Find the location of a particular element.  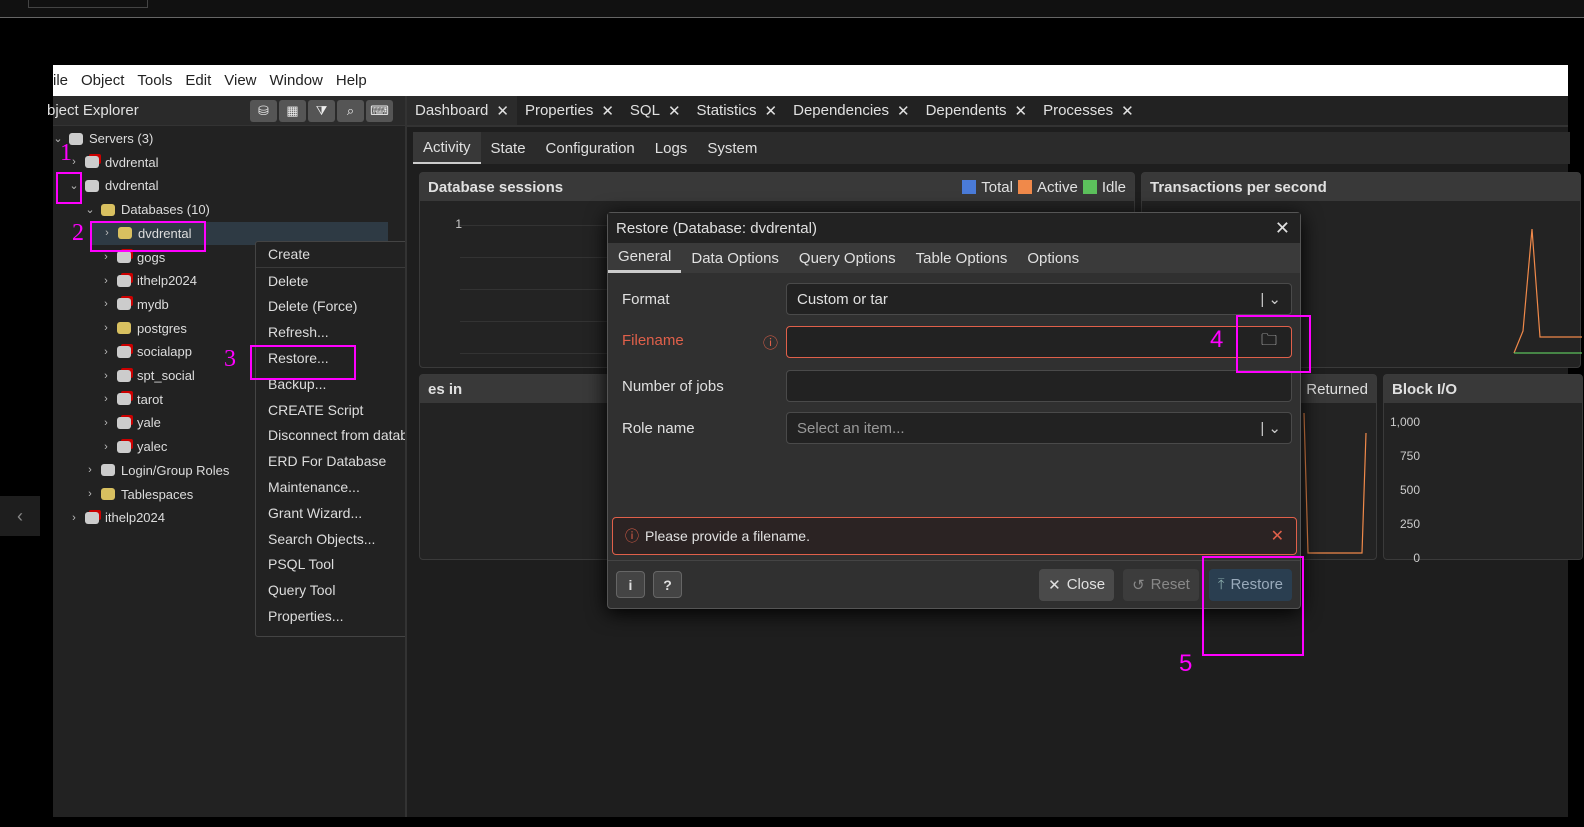

tree-item: › yale is located at coordinates (130, 422).